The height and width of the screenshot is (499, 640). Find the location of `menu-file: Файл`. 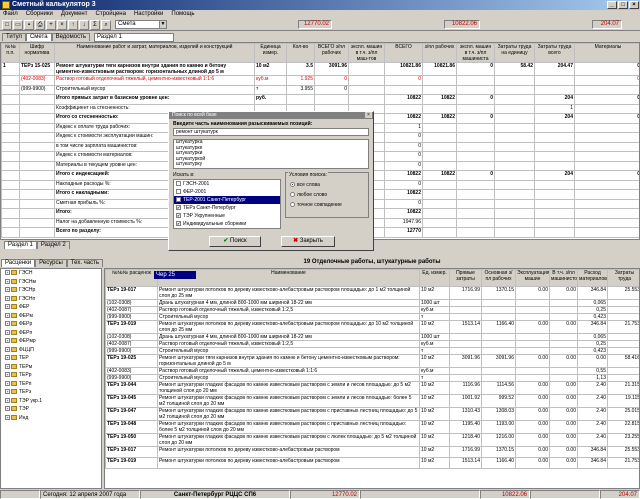

menu-file: Файл is located at coordinates (10, 14).